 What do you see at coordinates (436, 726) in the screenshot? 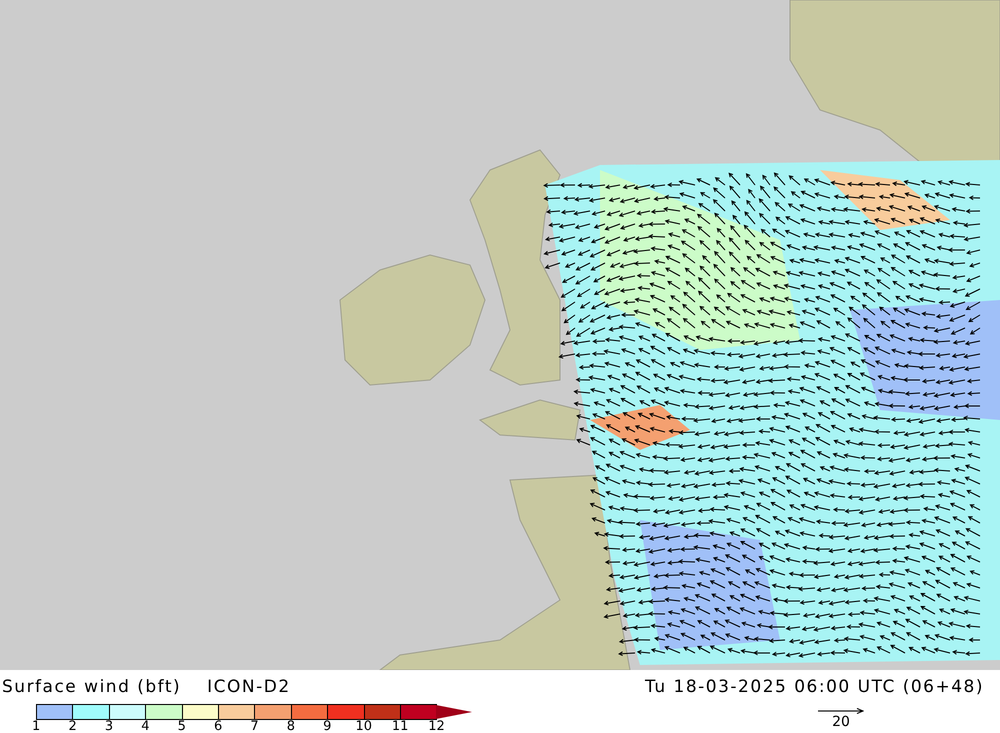
I see `scale-label: 12` at bounding box center [436, 726].